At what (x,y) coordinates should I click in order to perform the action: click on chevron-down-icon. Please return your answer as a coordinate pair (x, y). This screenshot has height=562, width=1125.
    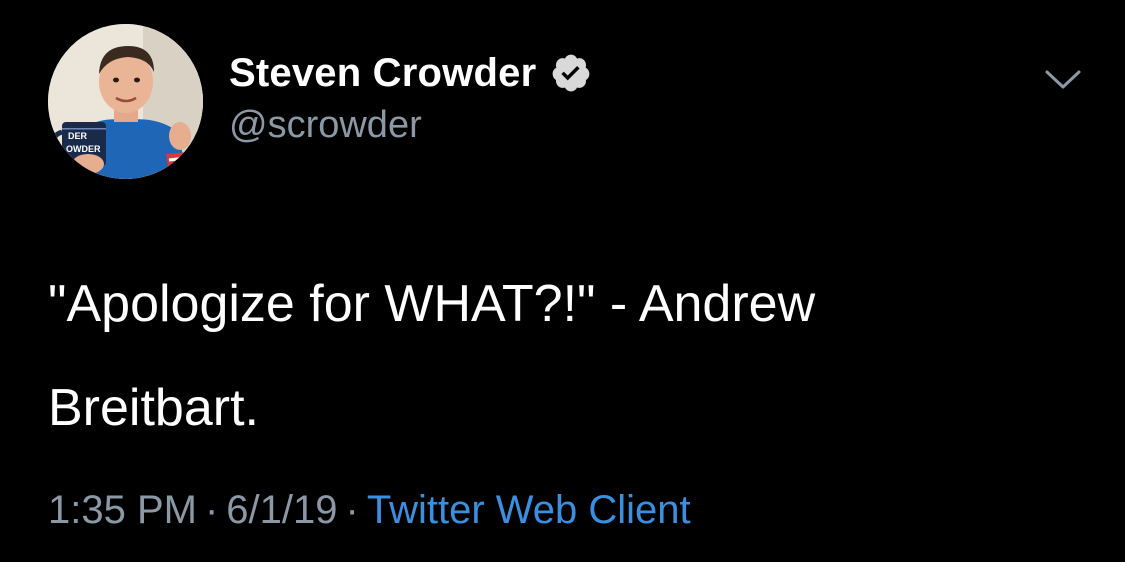
    Looking at the image, I should click on (1063, 80).